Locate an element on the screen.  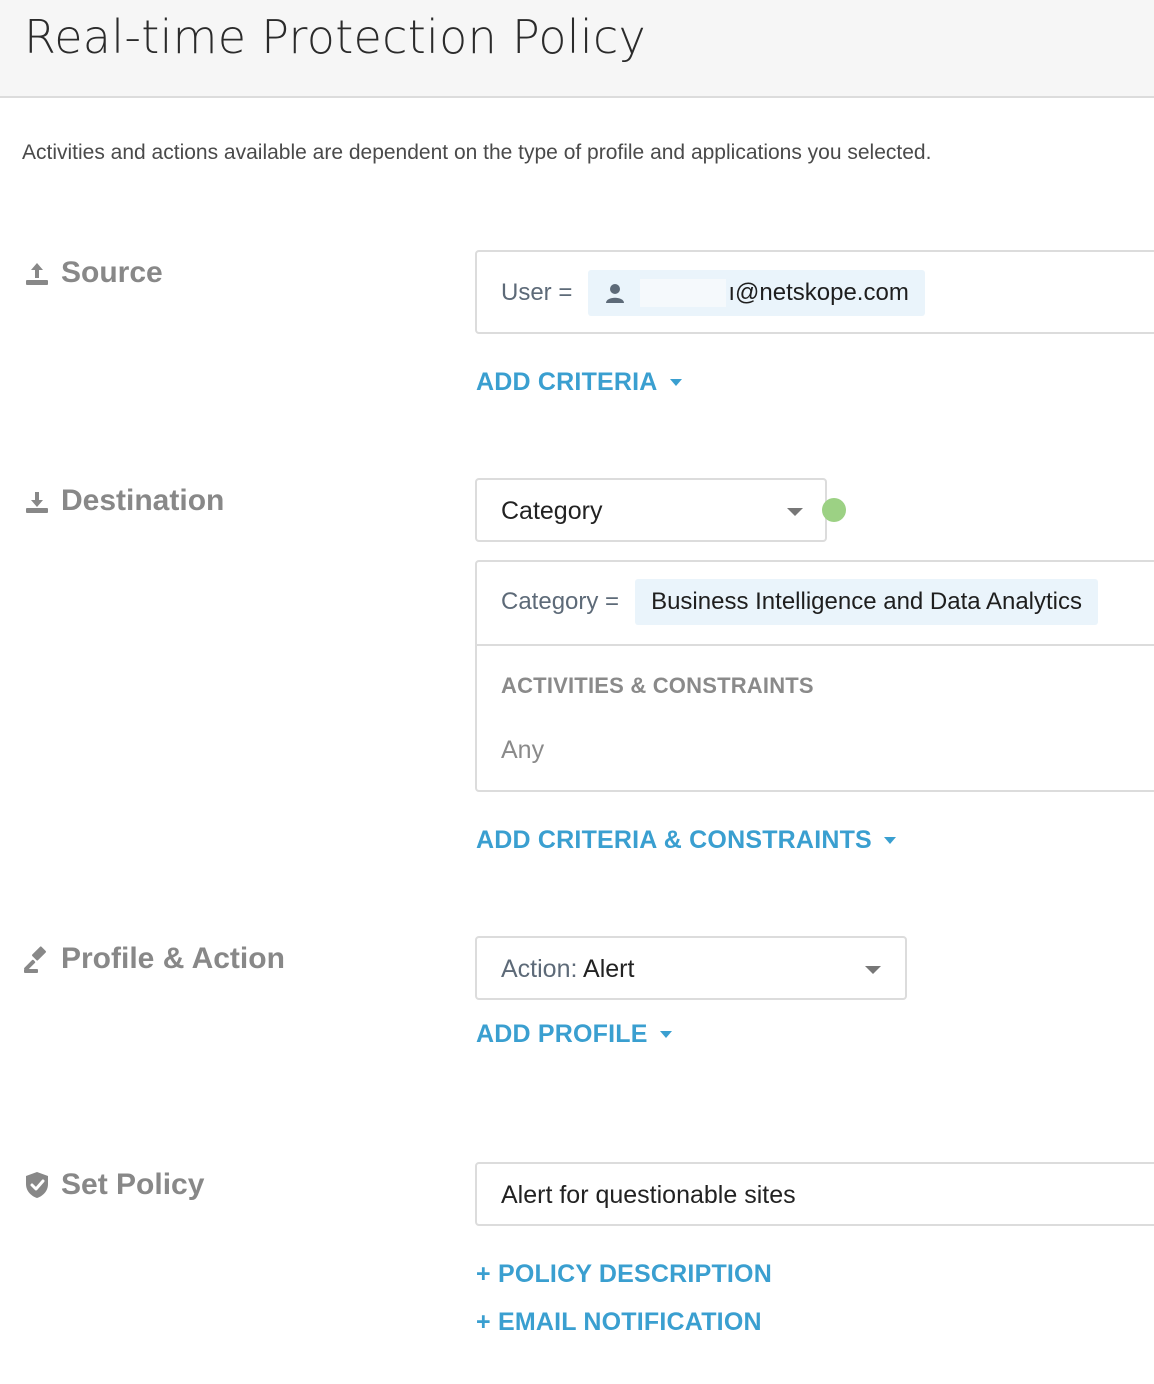
profile-action-section-label: Profile & Action is located at coordinates (153, 959).